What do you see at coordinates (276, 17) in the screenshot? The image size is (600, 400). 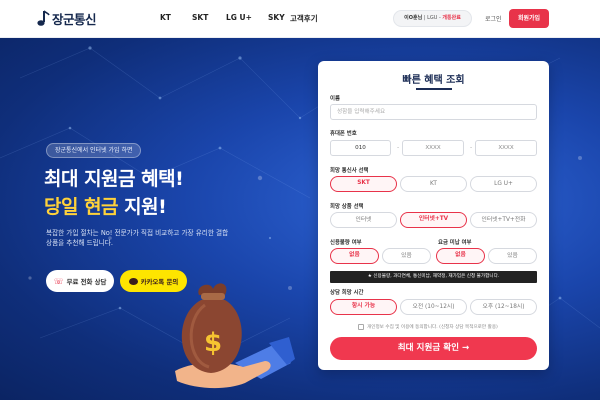 I see `nav-sky: SKY` at bounding box center [276, 17].